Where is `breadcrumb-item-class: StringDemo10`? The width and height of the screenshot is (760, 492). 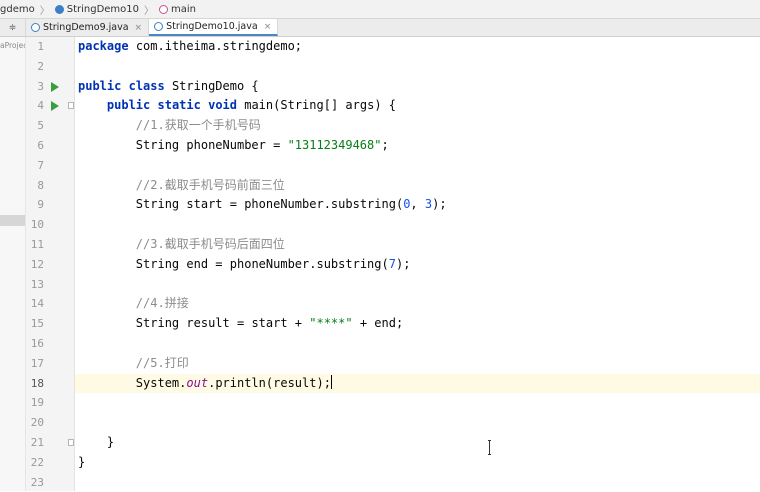
breadcrumb-item-class: StringDemo10 is located at coordinates (96, 9).